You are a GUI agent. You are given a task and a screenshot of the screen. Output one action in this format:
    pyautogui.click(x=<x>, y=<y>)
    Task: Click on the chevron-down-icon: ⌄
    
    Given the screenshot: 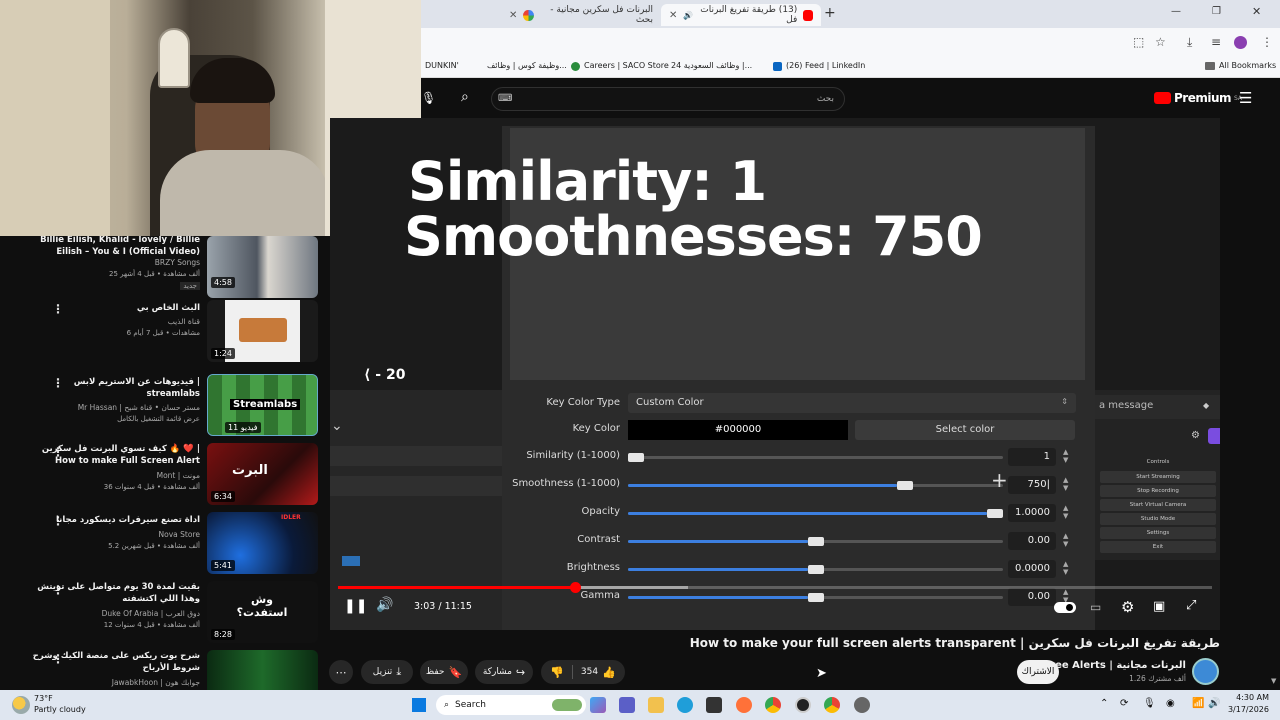 What is the action you would take?
    pyautogui.click(x=337, y=426)
    